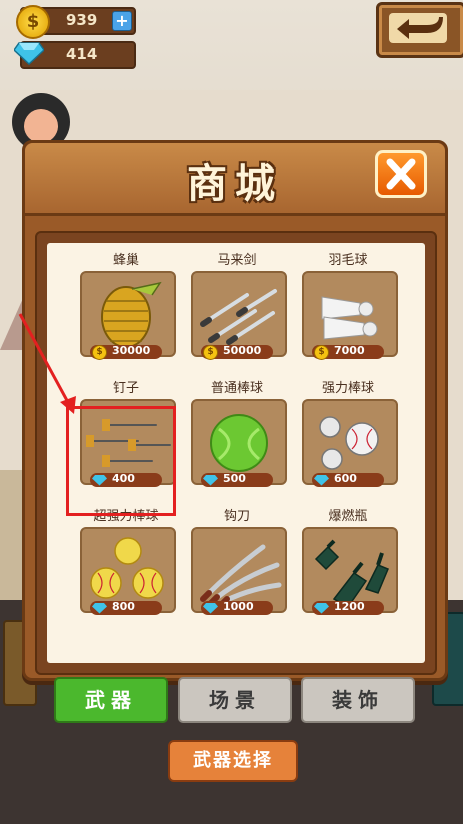 The image size is (463, 824). I want to click on close-button, so click(401, 174).